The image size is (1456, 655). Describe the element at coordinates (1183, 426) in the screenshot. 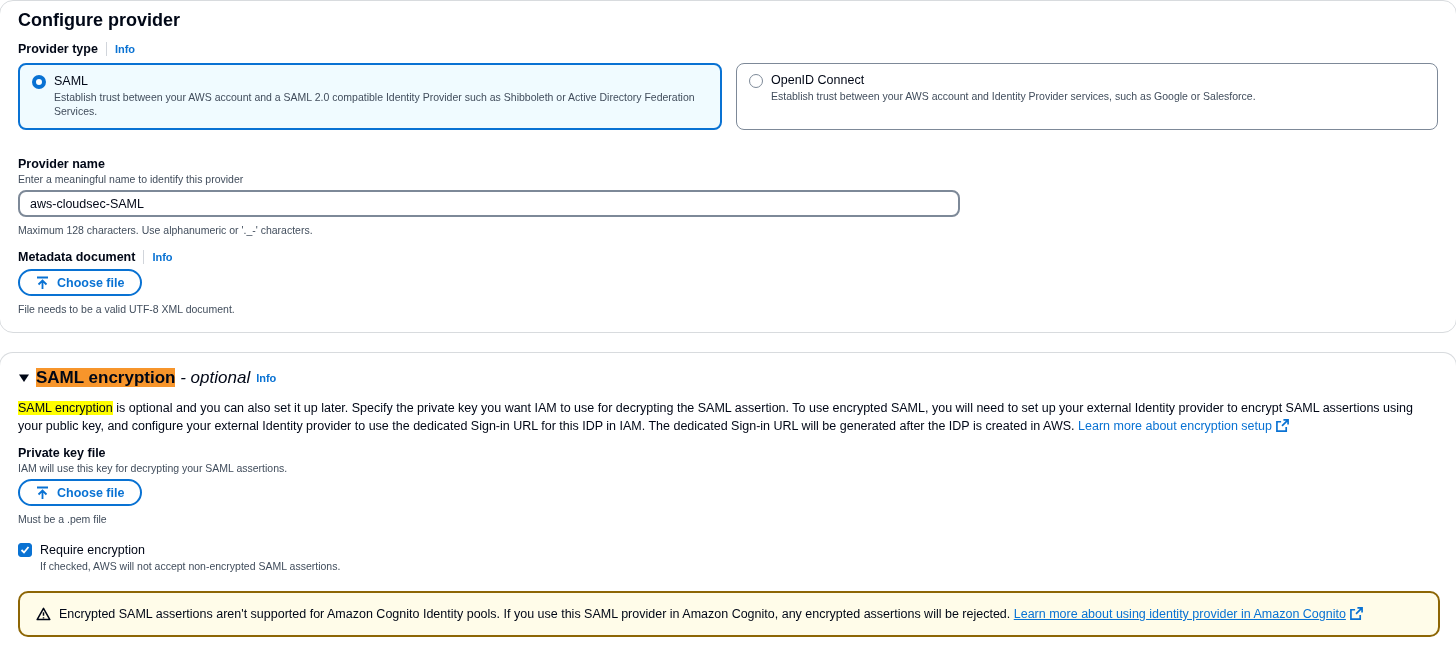

I see `encryption-setup-link: Learn more about encryption setup` at that location.